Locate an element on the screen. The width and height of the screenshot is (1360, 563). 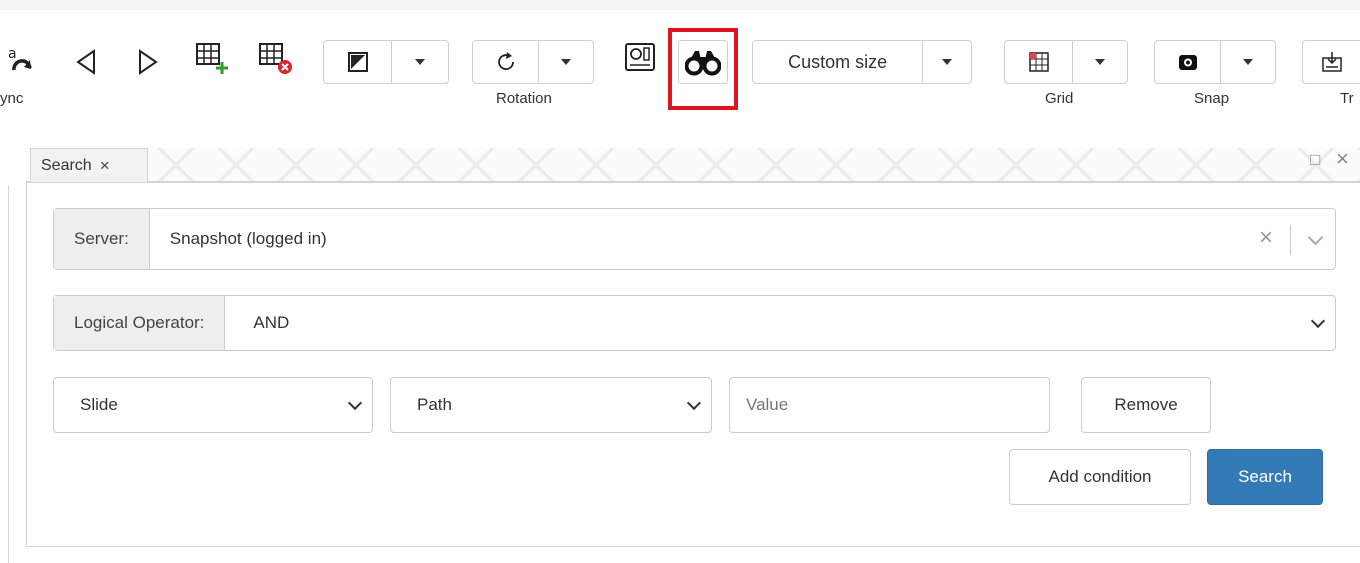
add-condition-button: Add condition is located at coordinates (1100, 477).